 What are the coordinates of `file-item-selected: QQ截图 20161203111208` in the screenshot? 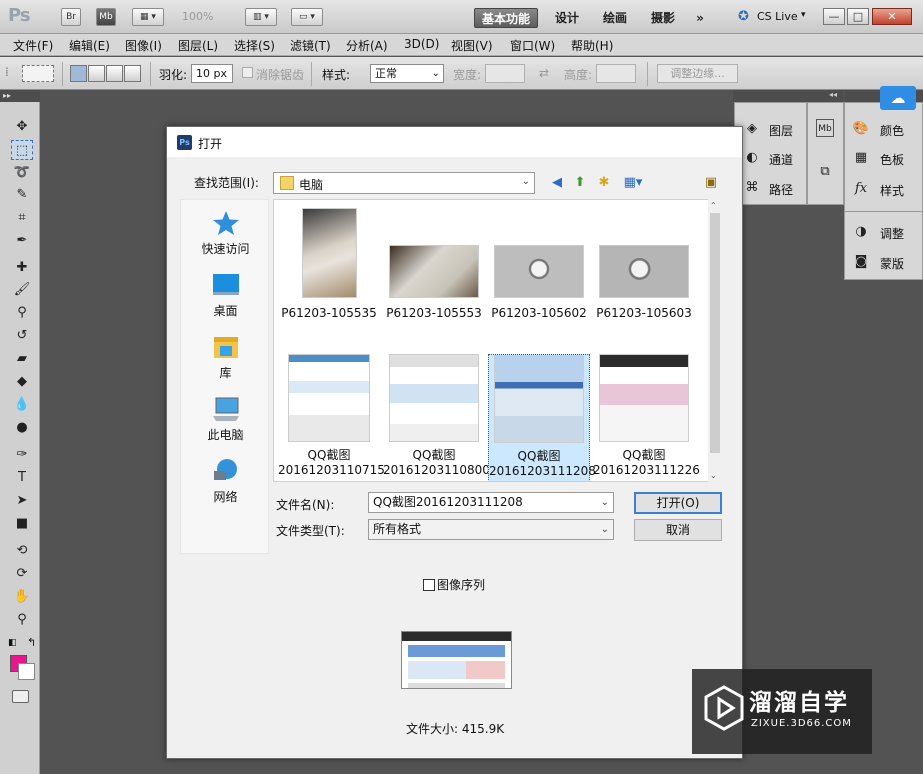 It's located at (542, 417).